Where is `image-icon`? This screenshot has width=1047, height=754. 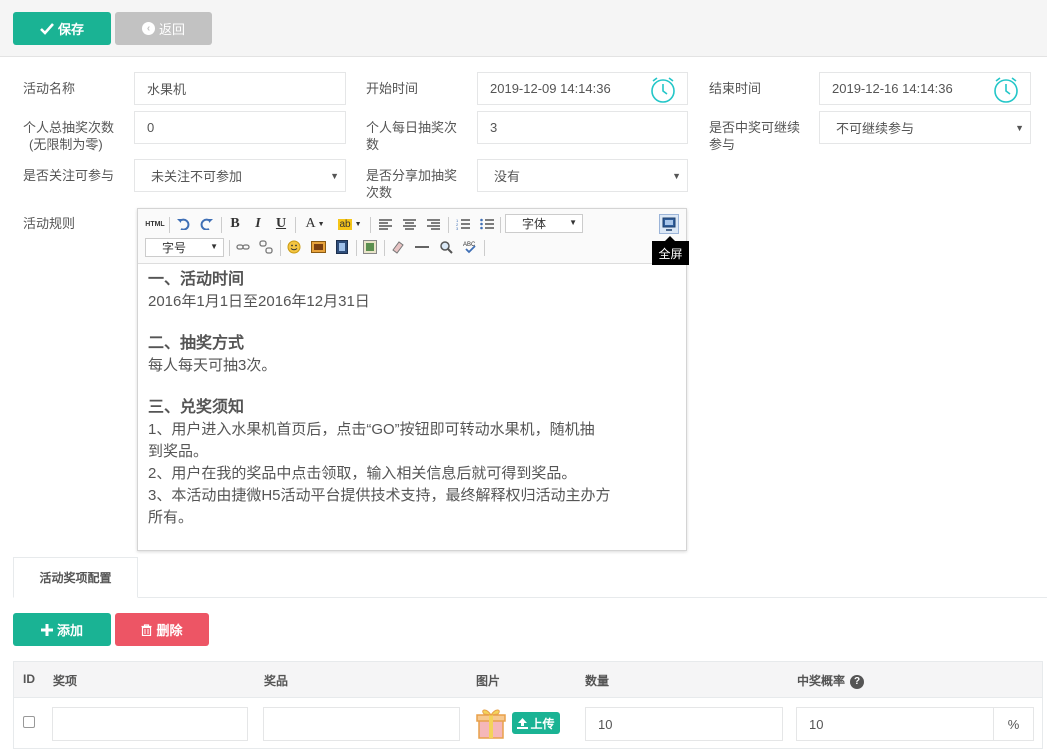
image-icon is located at coordinates (318, 247).